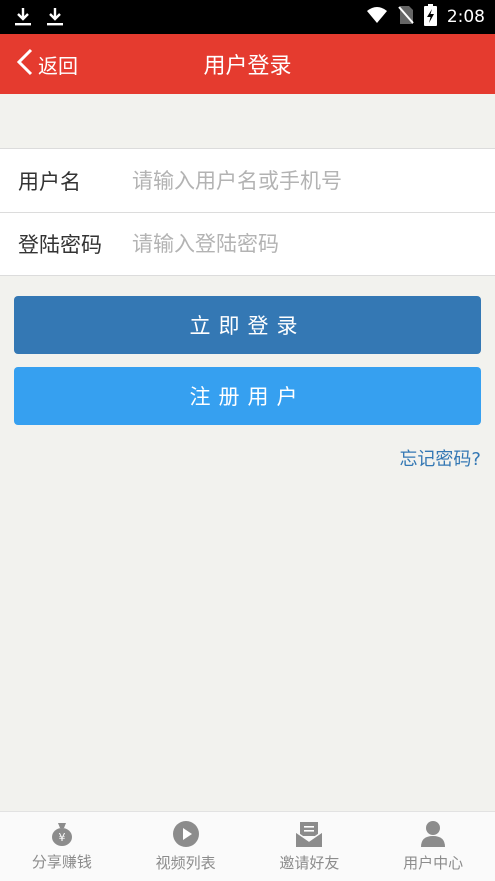 The width and height of the screenshot is (495, 881). What do you see at coordinates (433, 834) in the screenshot?
I see `user-icon` at bounding box center [433, 834].